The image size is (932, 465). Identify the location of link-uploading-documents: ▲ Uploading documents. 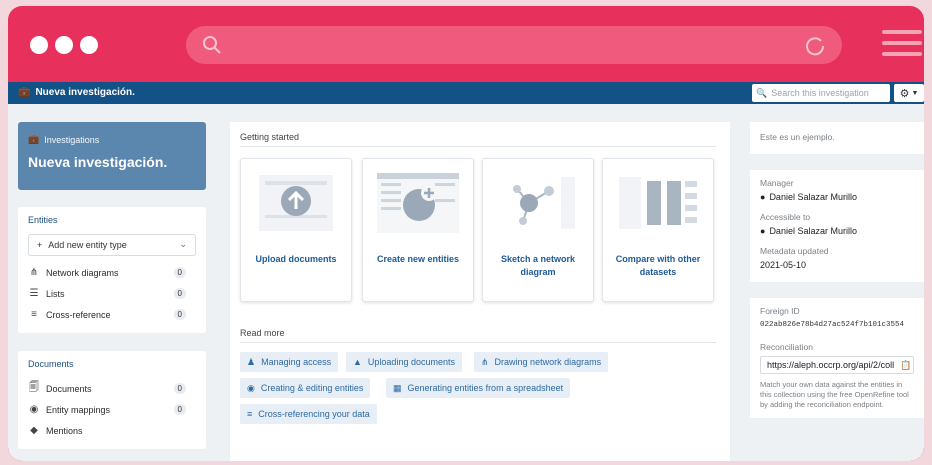
(404, 362).